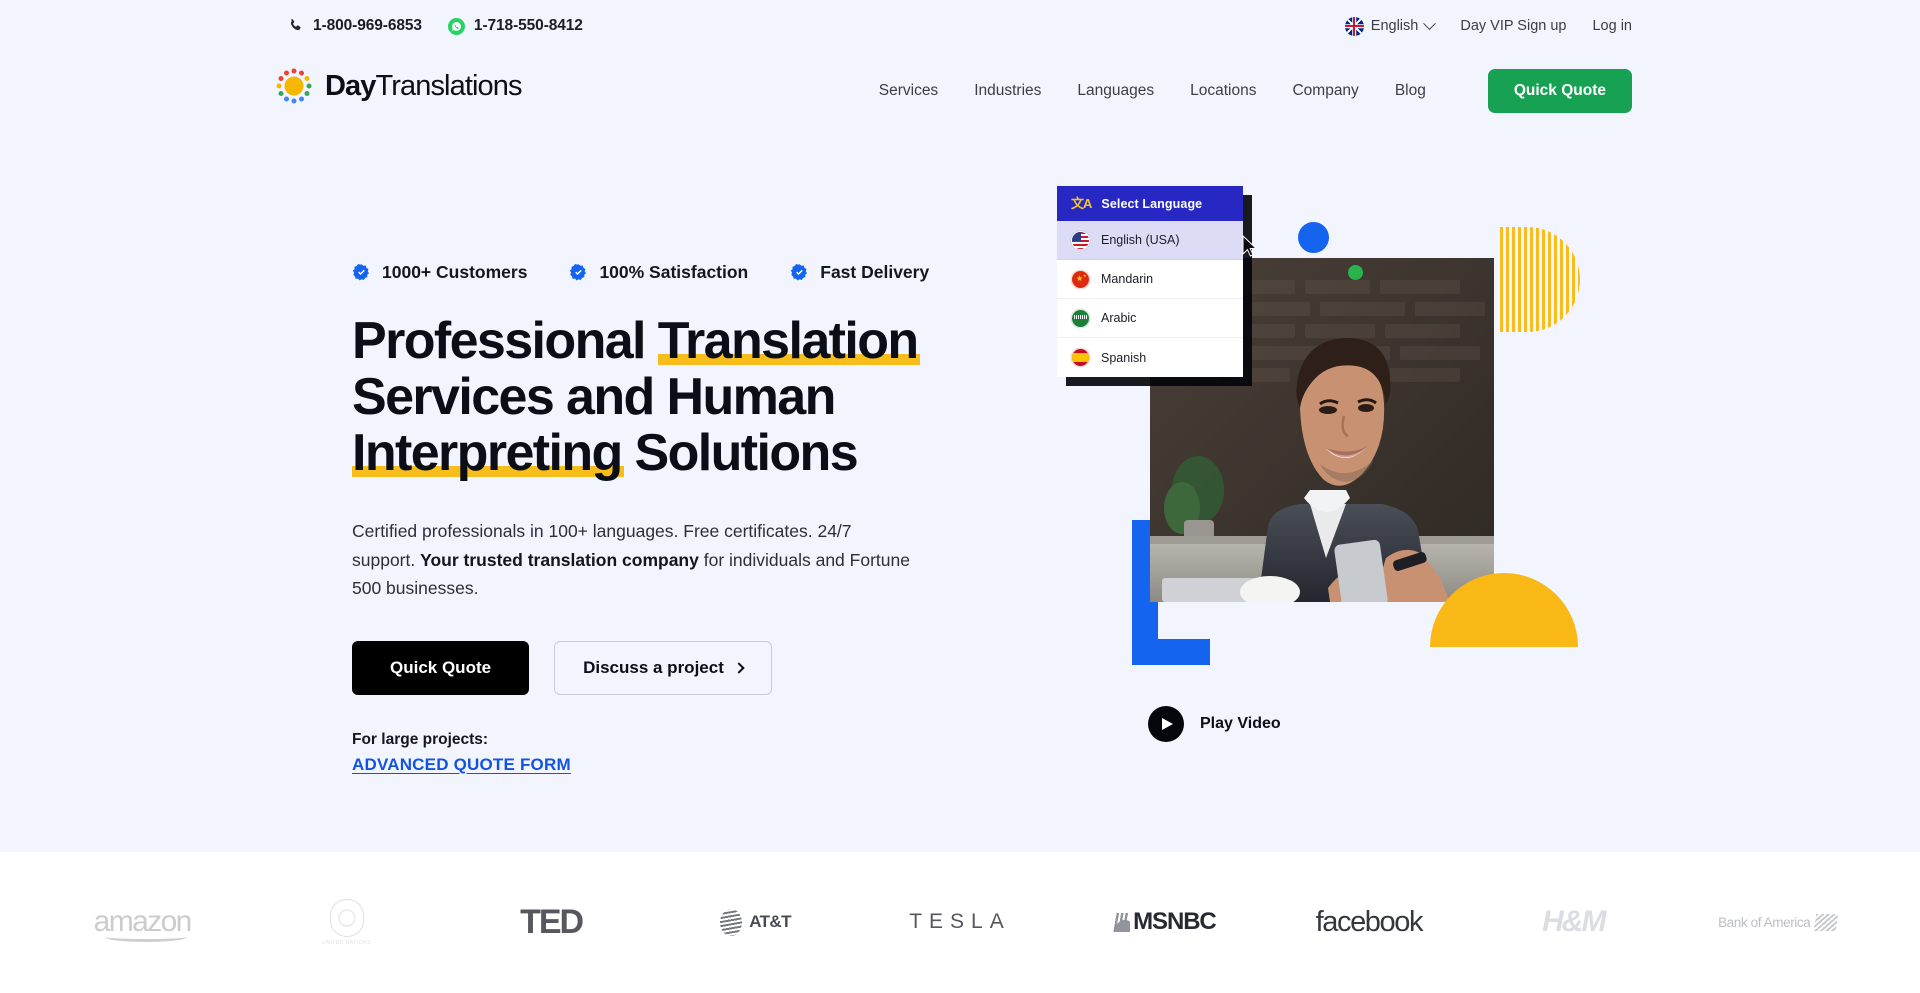 The image size is (1920, 993). Describe the element at coordinates (398, 86) in the screenshot. I see `site-logo: DayTranslations` at that location.